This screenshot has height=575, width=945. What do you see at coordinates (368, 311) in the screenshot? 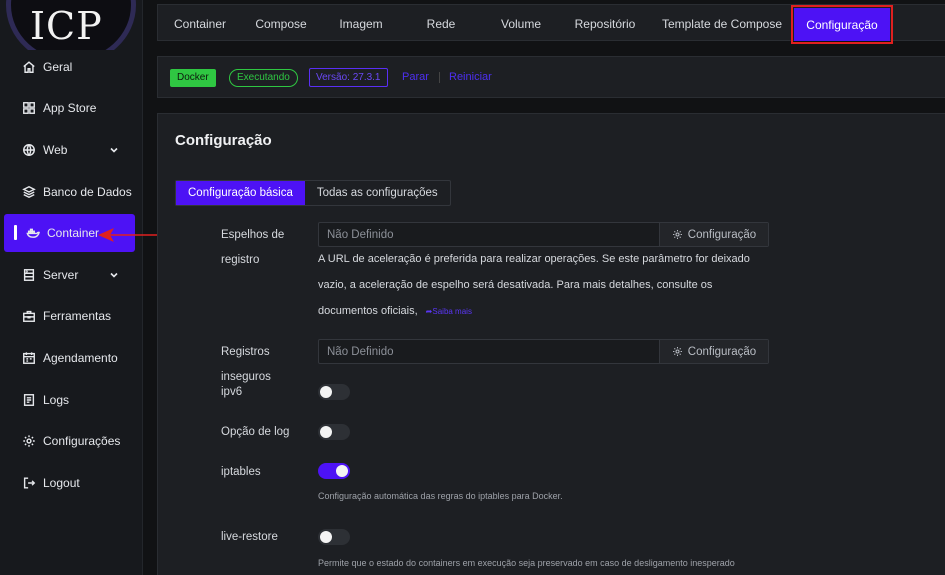
I see `mirrors-desc-line3: documentos oficiais,` at bounding box center [368, 311].